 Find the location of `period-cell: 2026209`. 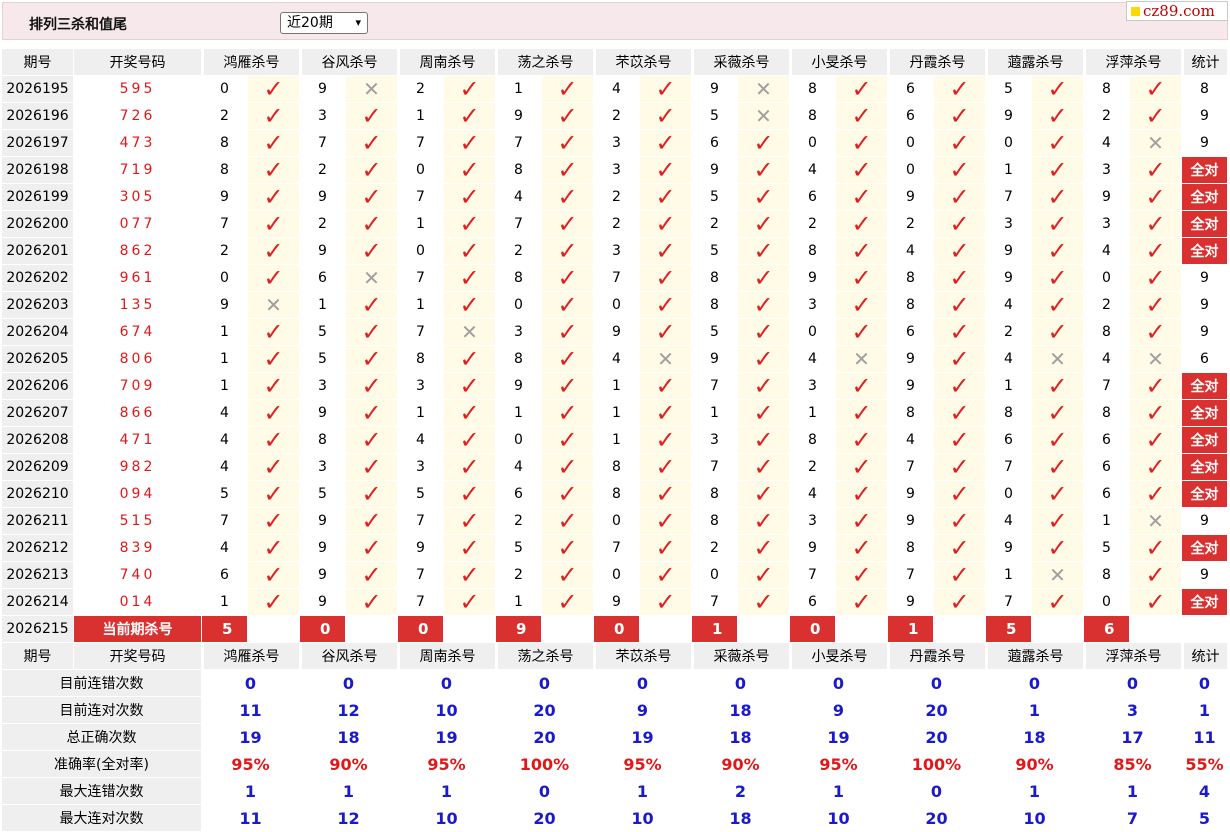

period-cell: 2026209 is located at coordinates (38, 467).